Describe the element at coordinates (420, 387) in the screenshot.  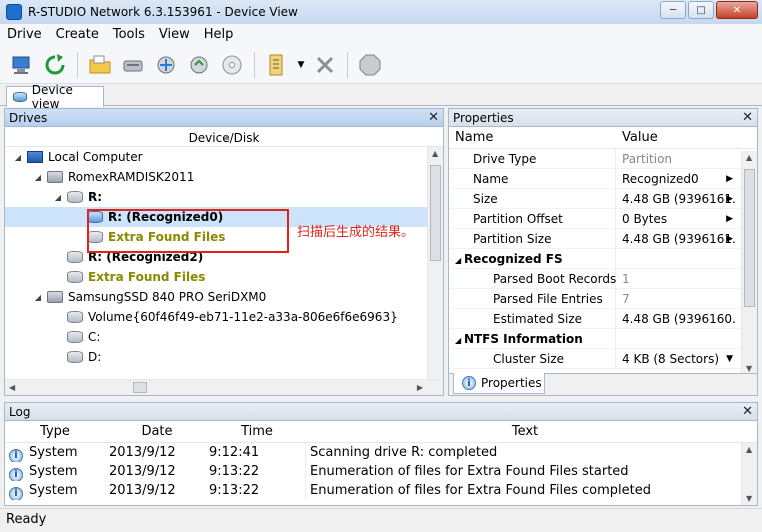
I see `scroll-right-icon: ▶` at that location.